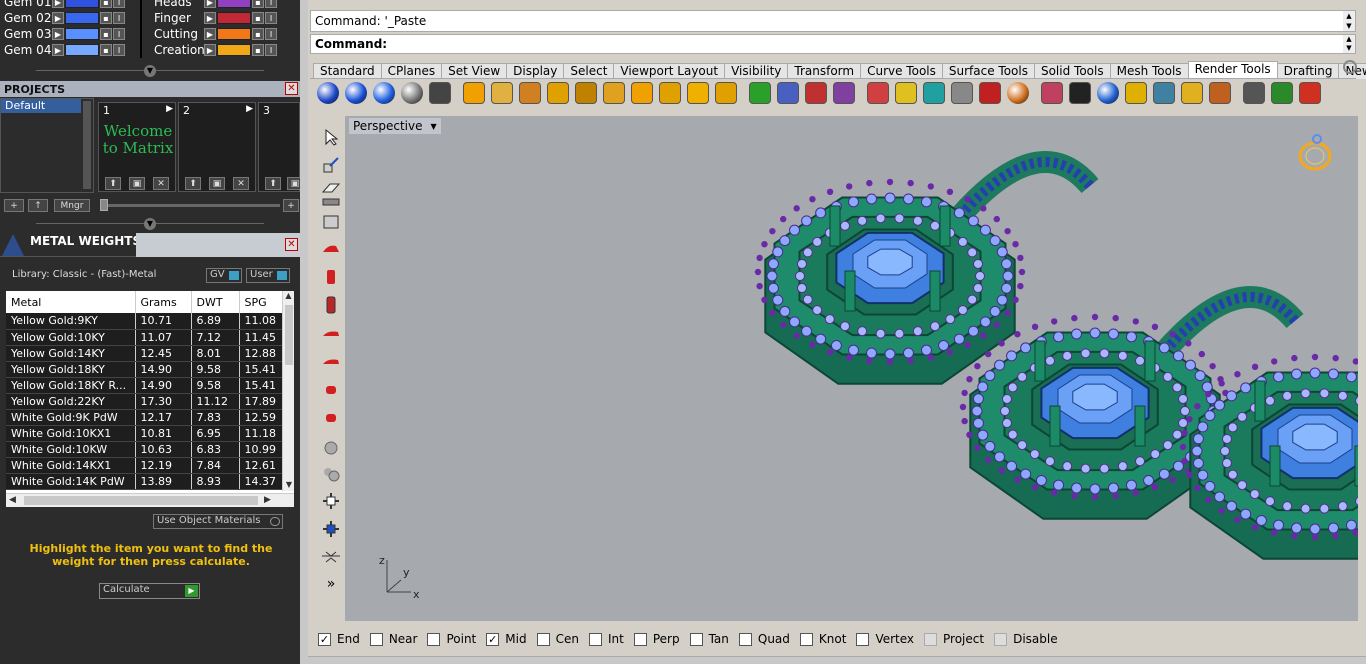  Describe the element at coordinates (1254, 93) in the screenshot. I see `film-icon` at that location.